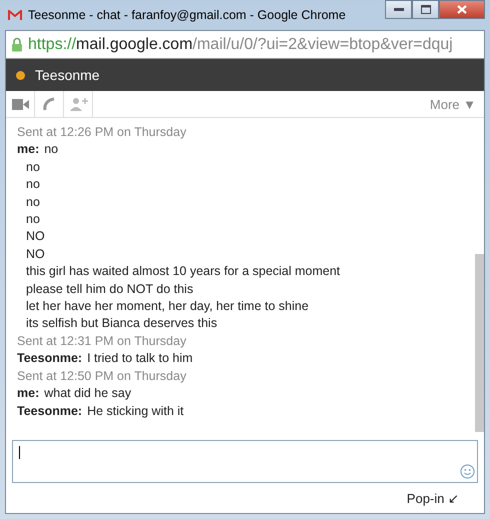 Image resolution: width=490 pixels, height=519 pixels. I want to click on maximize-icon, so click(425, 9).